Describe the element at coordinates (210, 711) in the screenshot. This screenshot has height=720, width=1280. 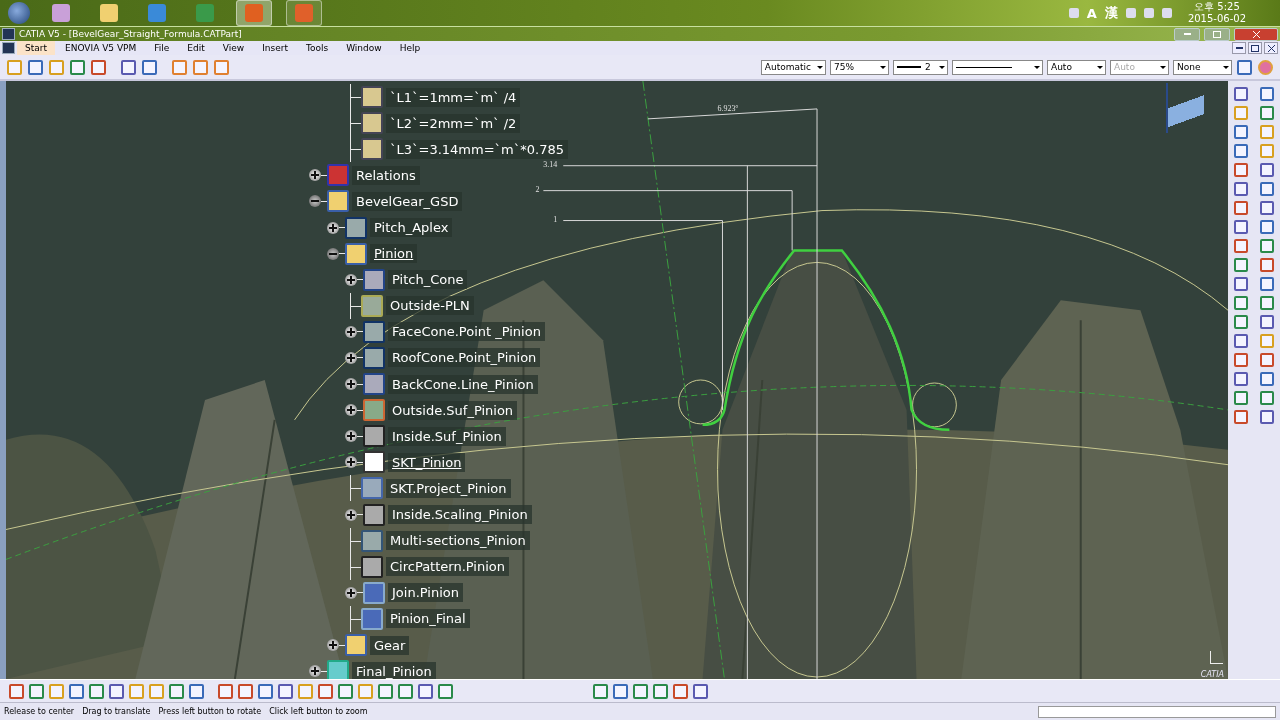
I see `status-hint: Press left button to rotate` at that location.